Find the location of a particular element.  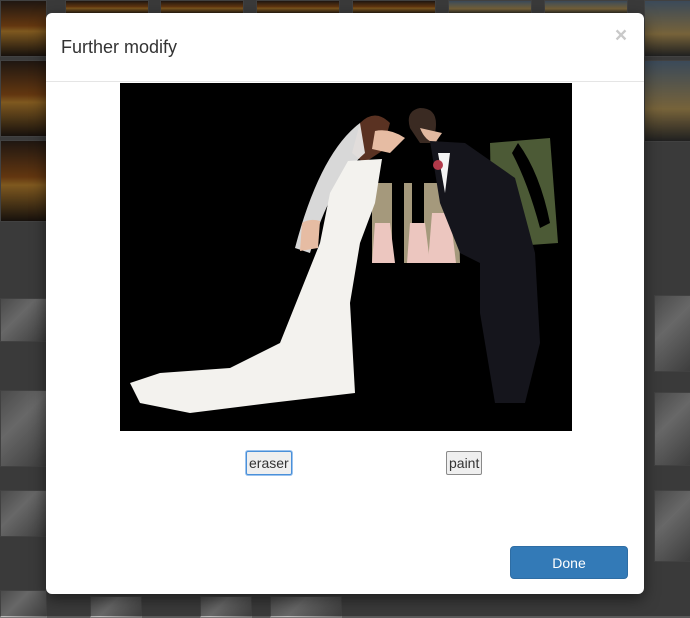

boutonniere is located at coordinates (438, 165).